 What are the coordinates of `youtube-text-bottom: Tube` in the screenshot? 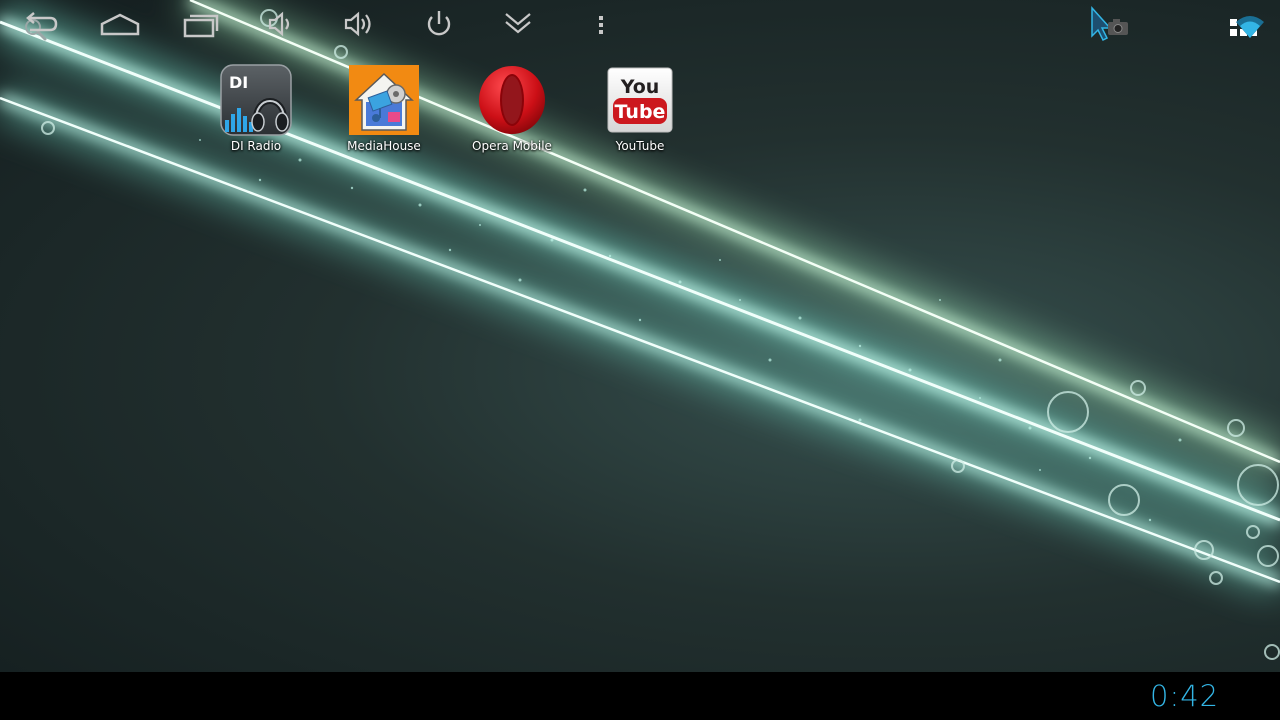 It's located at (640, 112).